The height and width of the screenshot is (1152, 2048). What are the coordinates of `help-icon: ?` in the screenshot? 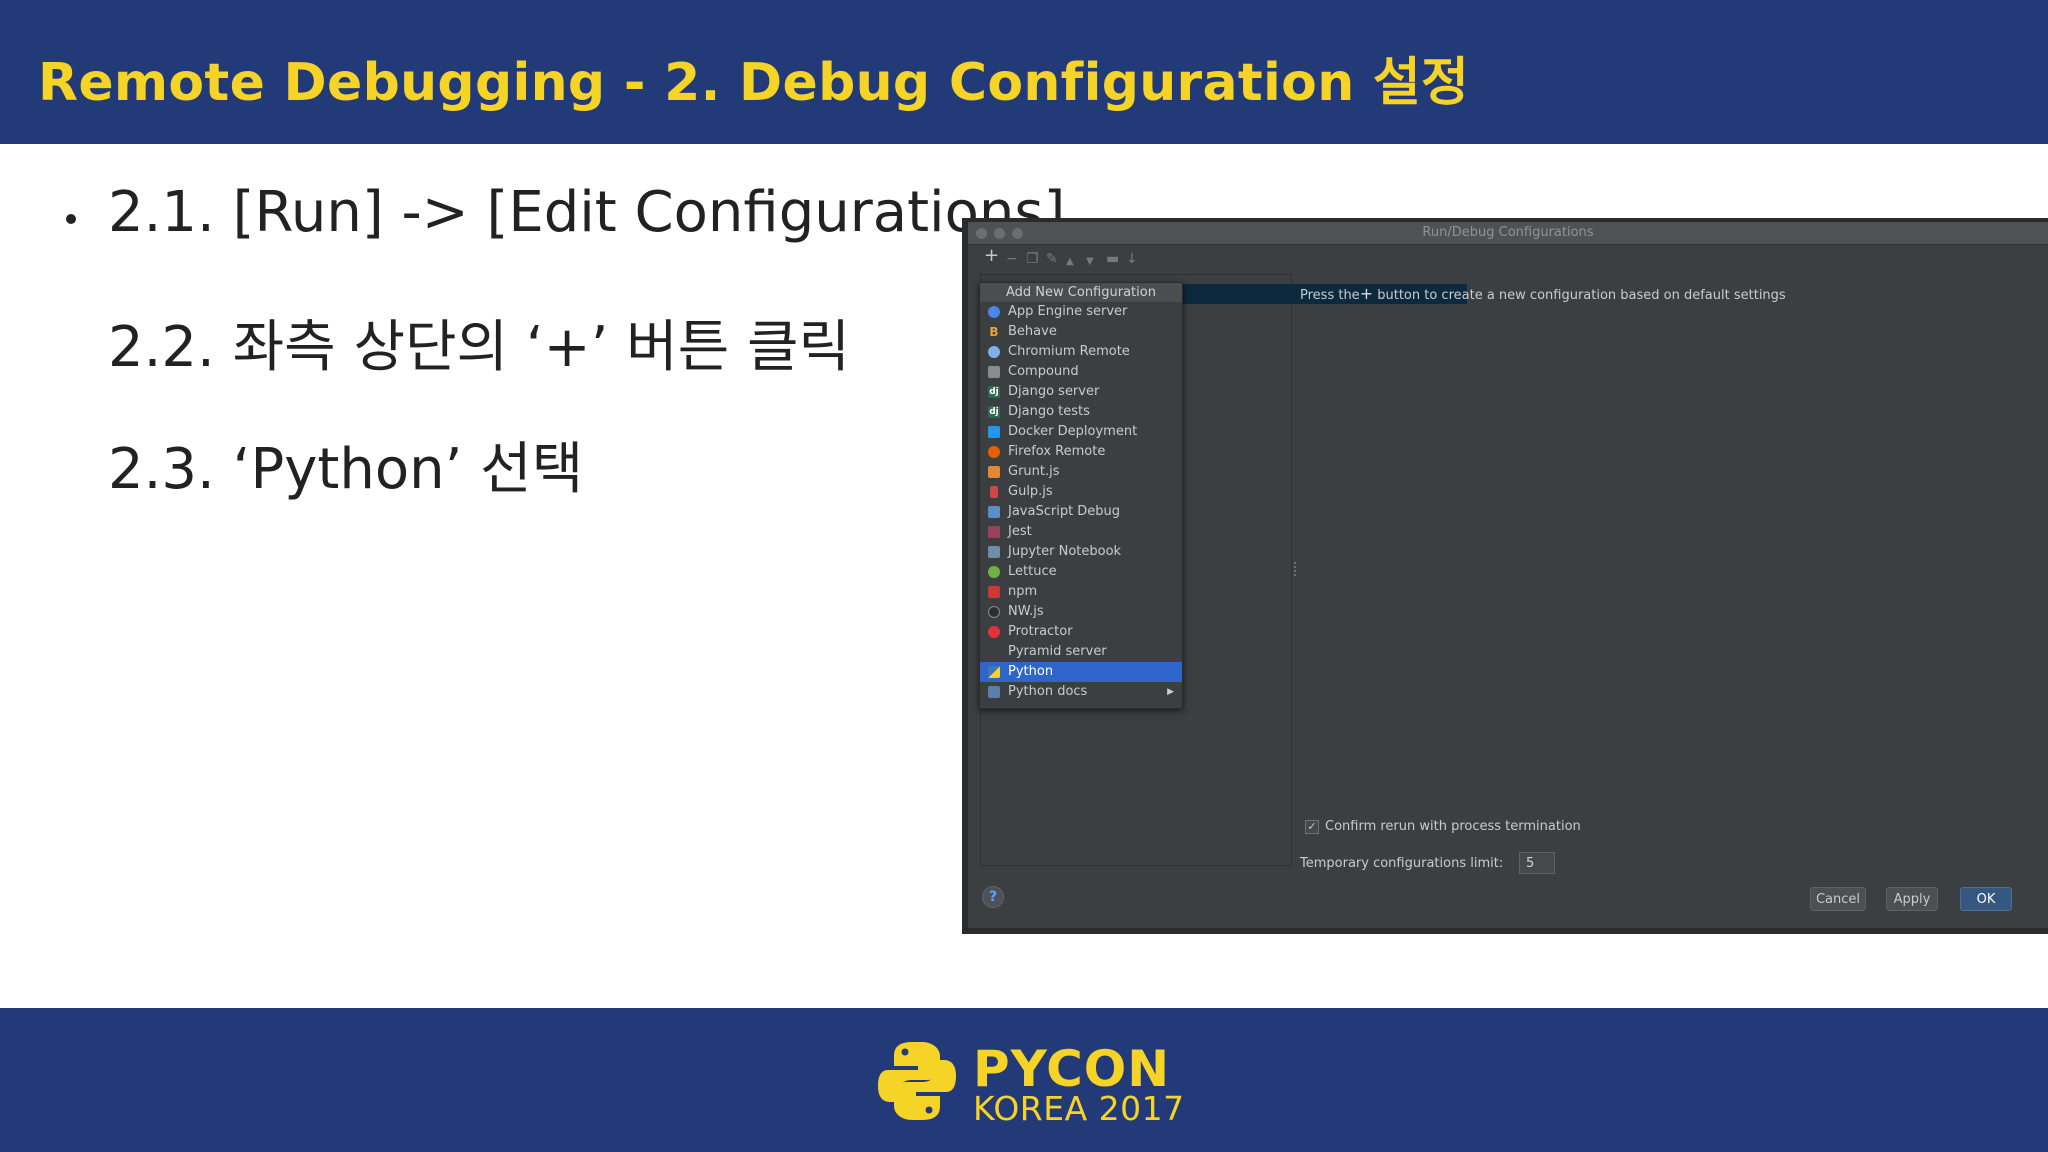 It's located at (993, 897).